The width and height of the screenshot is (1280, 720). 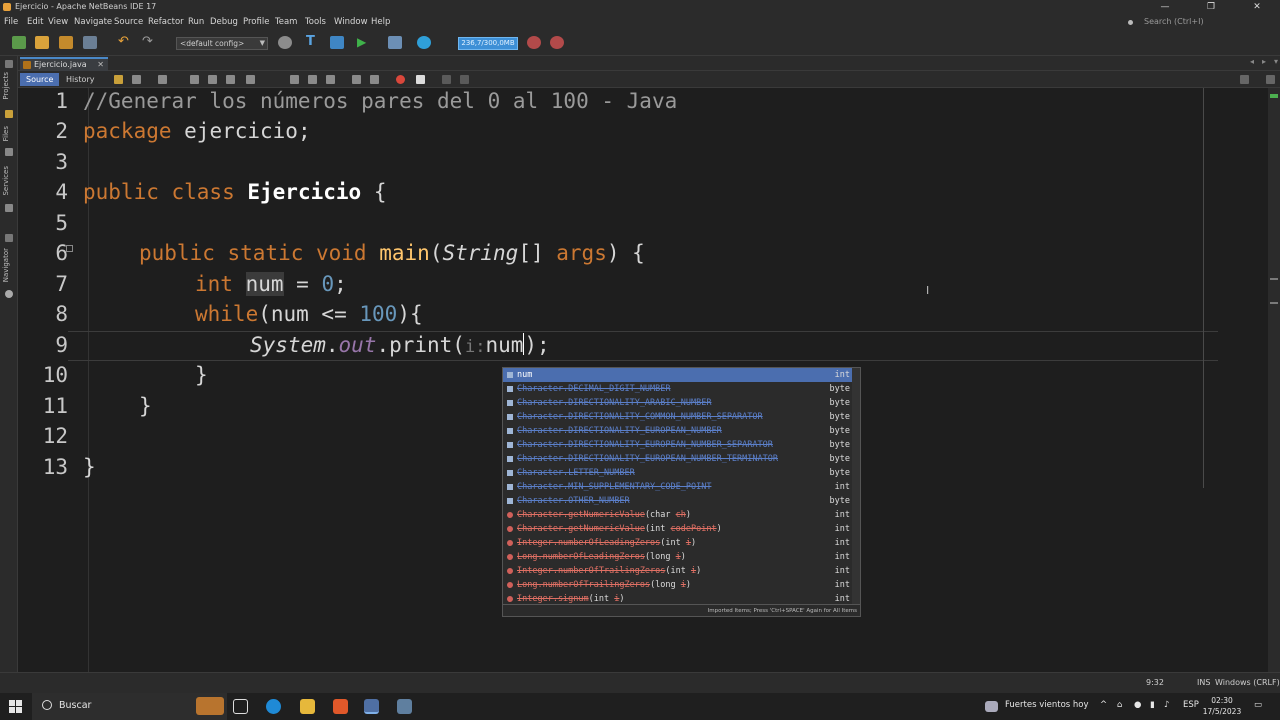 I want to click on projects-panel-tab: Projects, so click(x=6, y=86).